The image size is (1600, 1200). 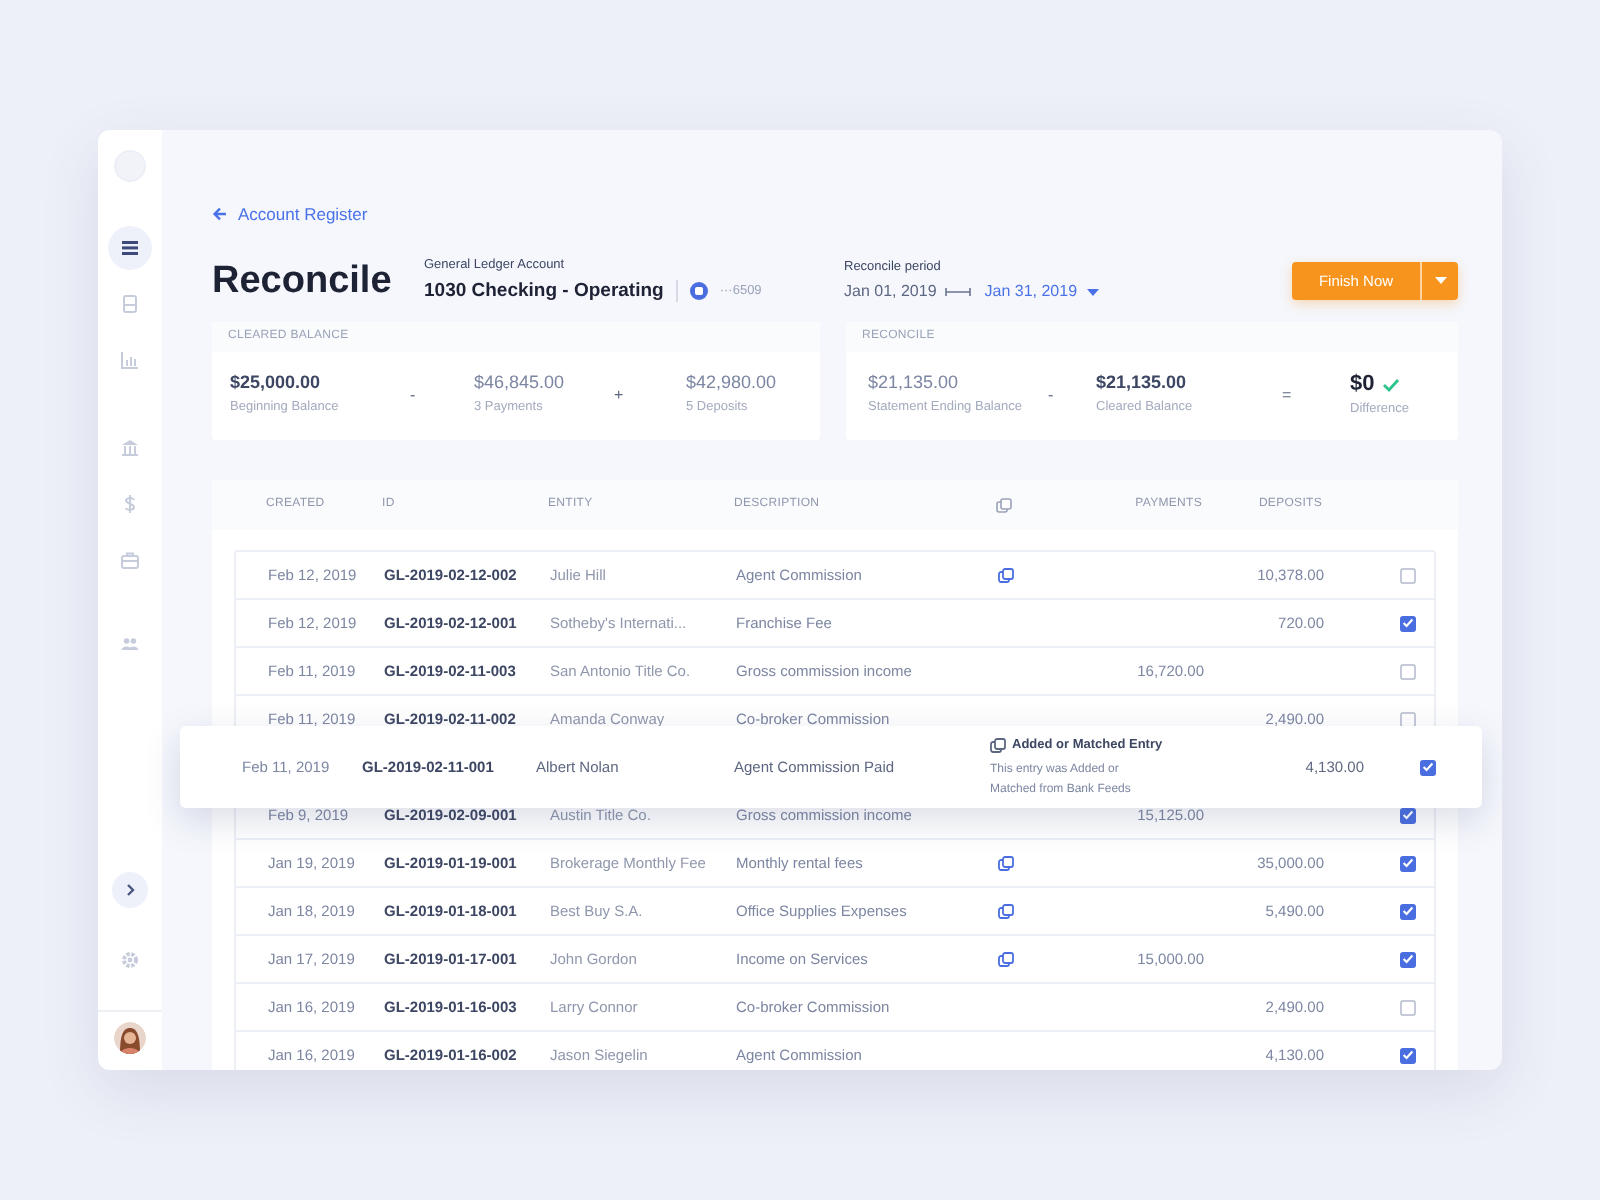 What do you see at coordinates (276, 383) in the screenshot?
I see `amount-text: $25,000.00` at bounding box center [276, 383].